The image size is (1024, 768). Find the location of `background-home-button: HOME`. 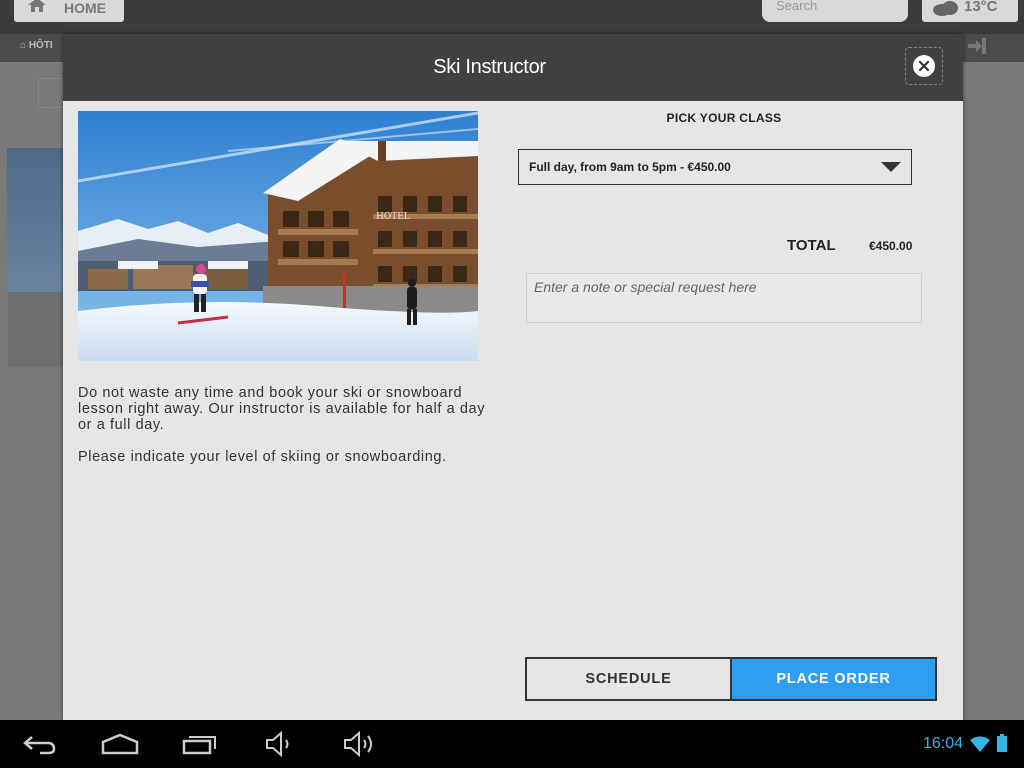

background-home-button: HOME is located at coordinates (69, 11).